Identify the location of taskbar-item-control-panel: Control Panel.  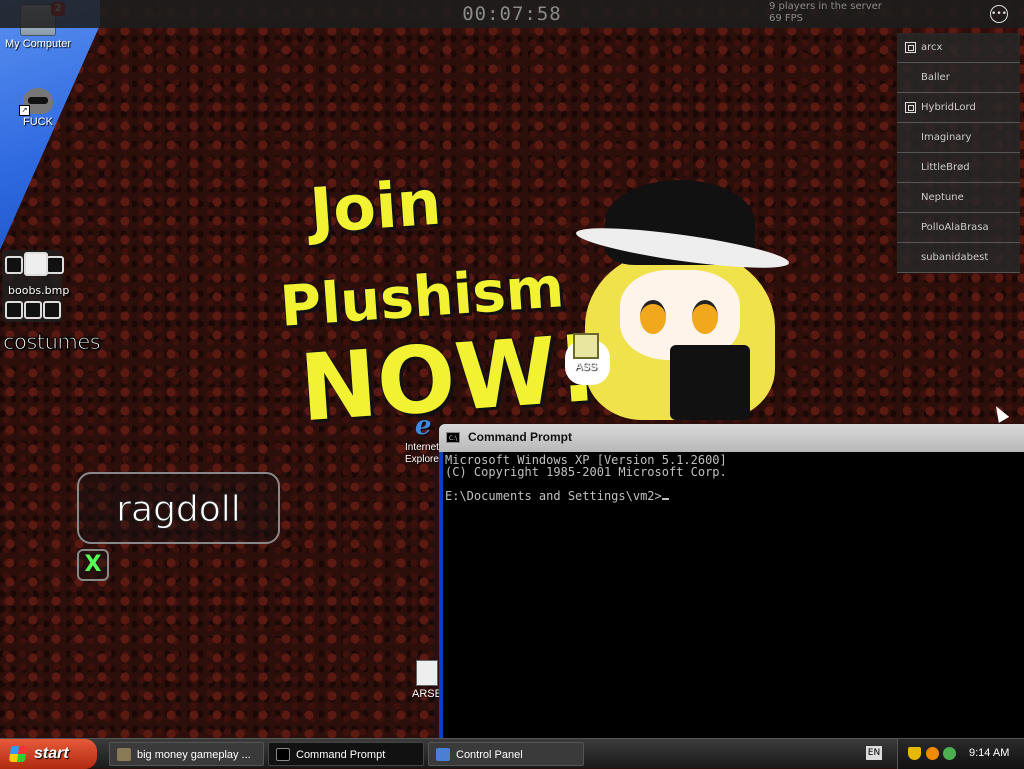
(506, 754).